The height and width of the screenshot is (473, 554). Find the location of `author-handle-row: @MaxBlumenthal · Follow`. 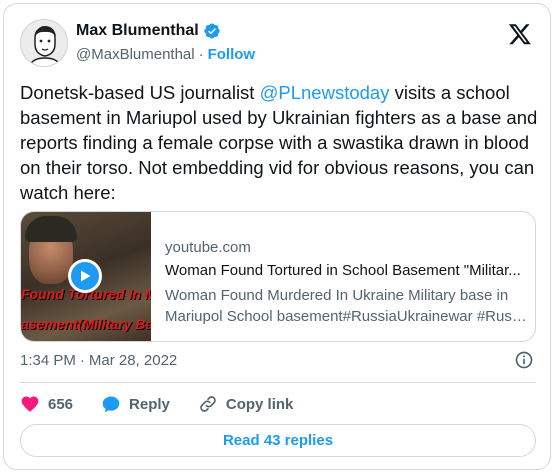

author-handle-row: @MaxBlumenthal · Follow is located at coordinates (165, 54).